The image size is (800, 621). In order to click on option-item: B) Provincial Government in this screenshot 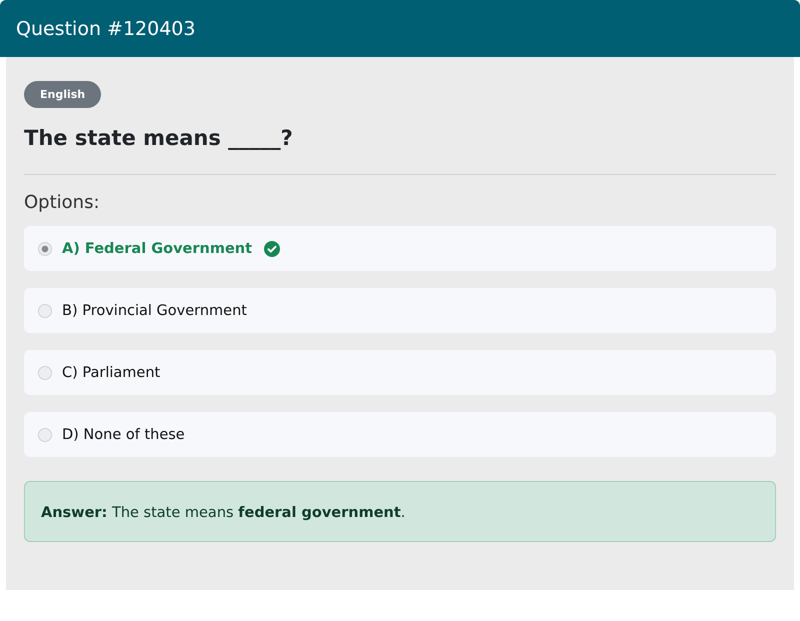, I will do `click(400, 310)`.